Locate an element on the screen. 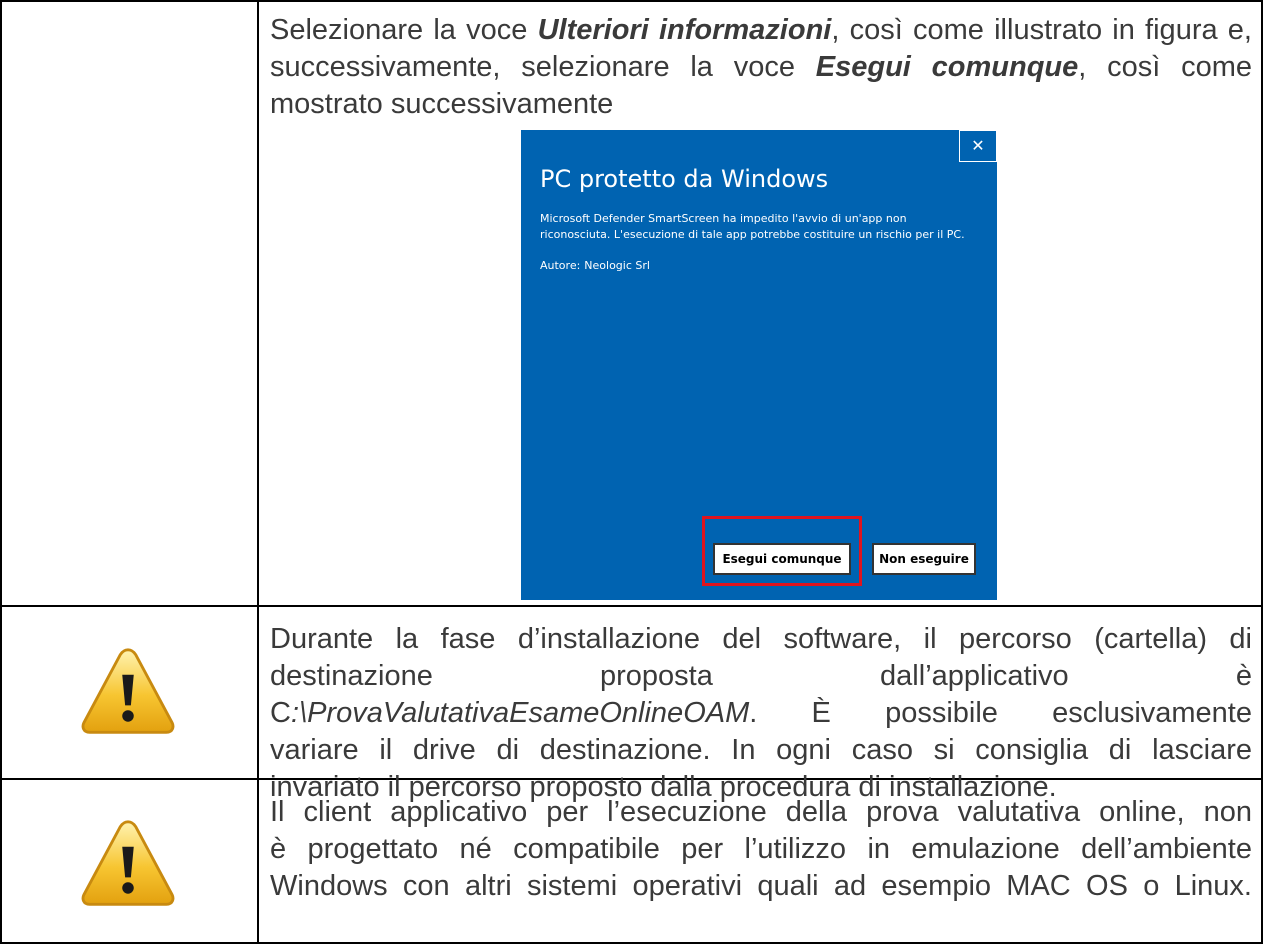 The width and height of the screenshot is (1263, 944). dont-run-button: Non eseguire is located at coordinates (924, 559).